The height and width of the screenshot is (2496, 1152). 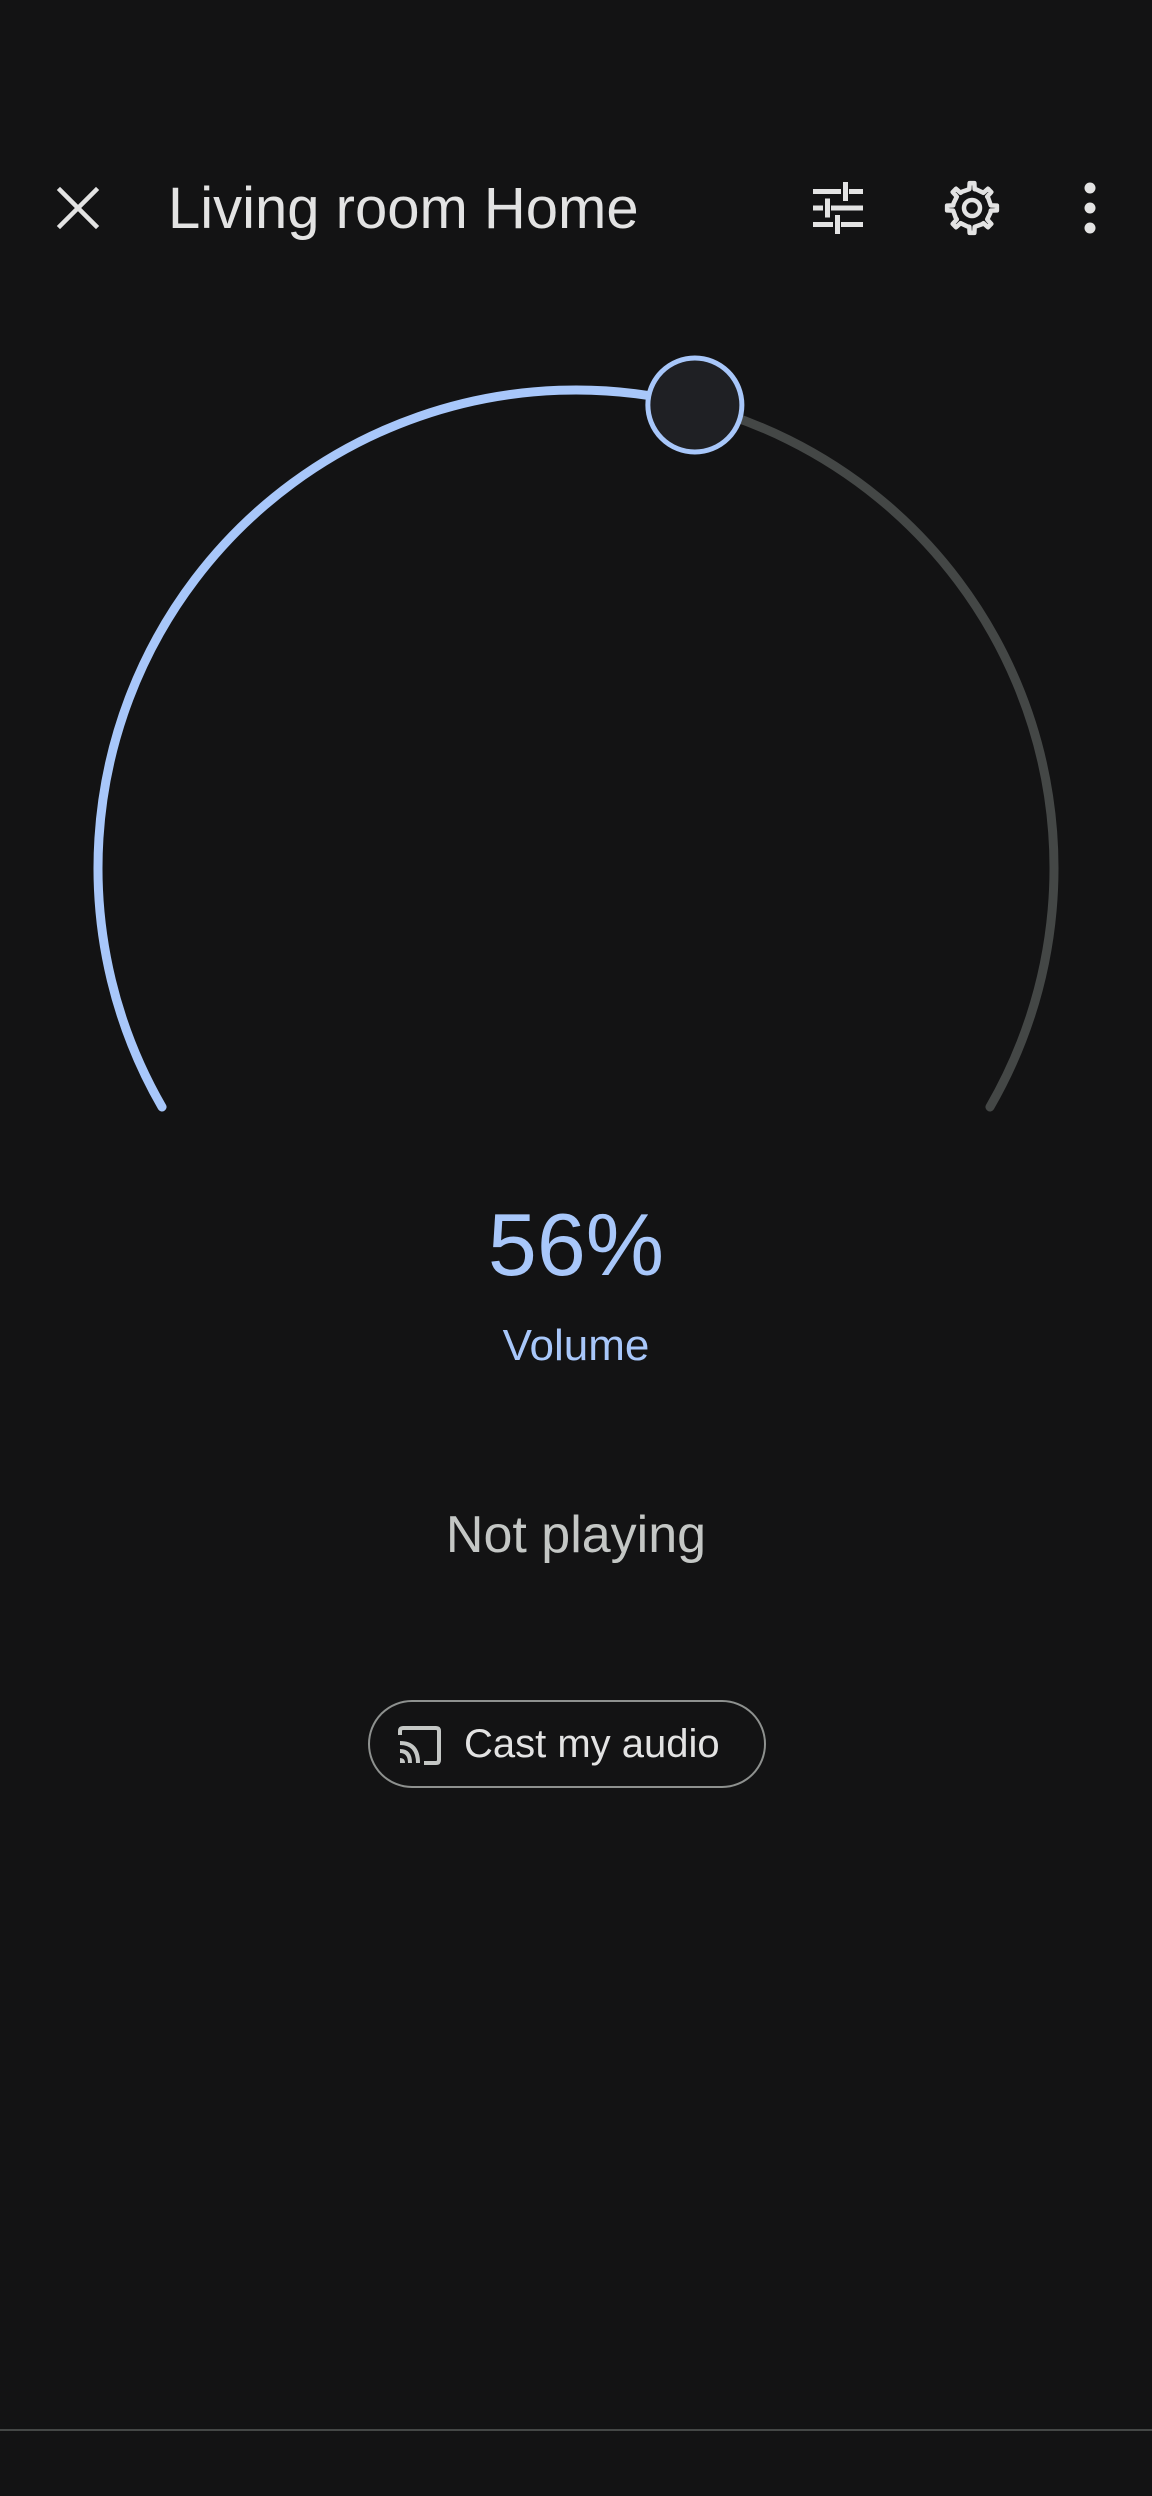 I want to click on cast-icon, so click(x=419, y=1745).